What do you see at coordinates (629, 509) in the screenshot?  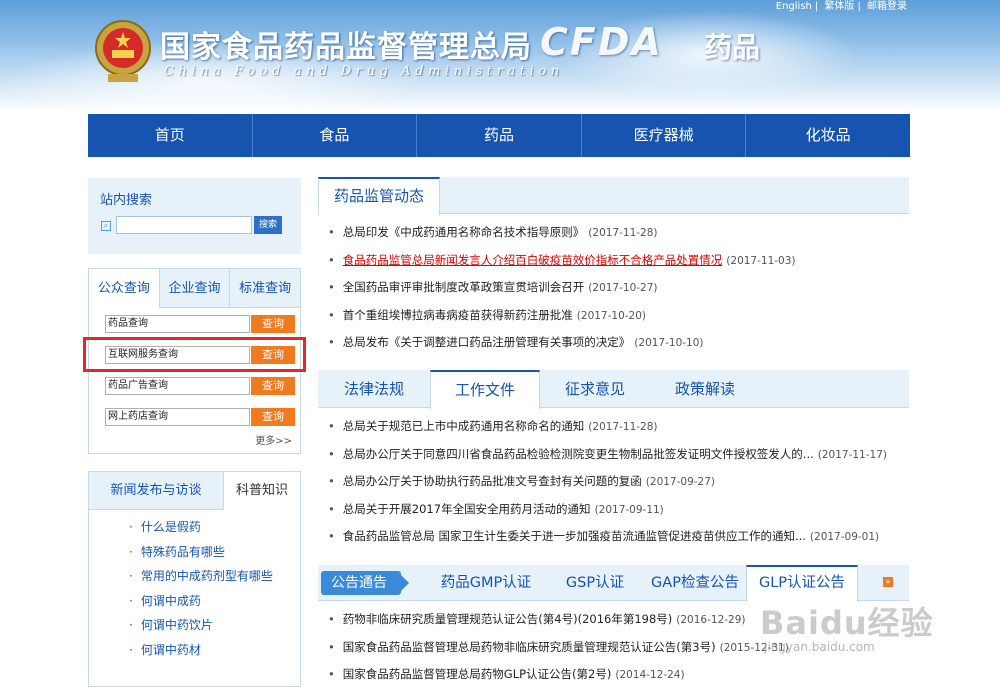 I see `doc-date: (2017-09-11)` at bounding box center [629, 509].